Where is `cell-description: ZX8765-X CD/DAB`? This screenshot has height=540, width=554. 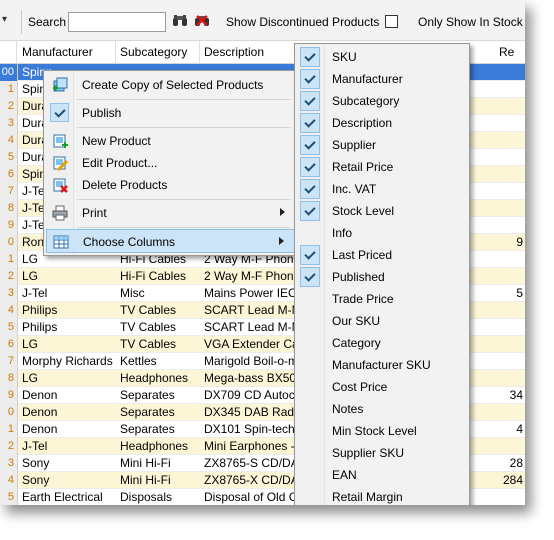 cell-description: ZX8765-X CD/DAB is located at coordinates (252, 480).